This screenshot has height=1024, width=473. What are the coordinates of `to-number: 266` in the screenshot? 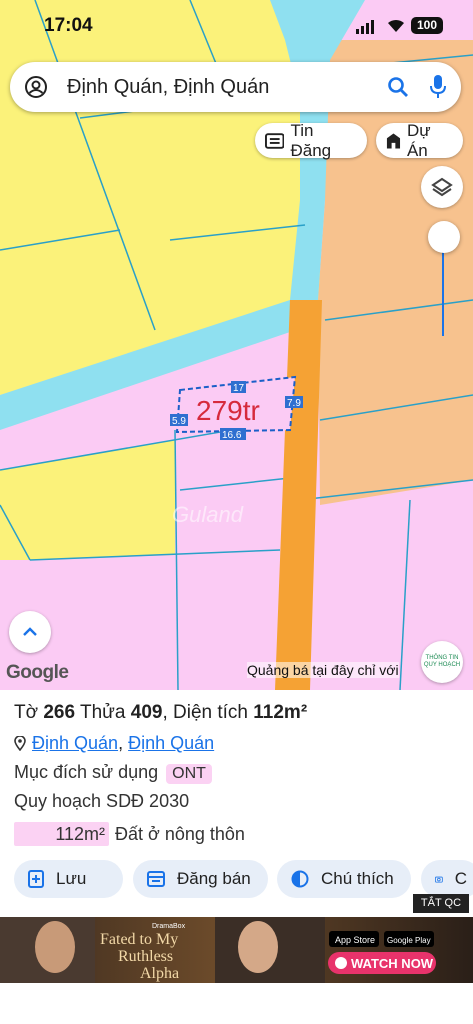 It's located at (59, 712).